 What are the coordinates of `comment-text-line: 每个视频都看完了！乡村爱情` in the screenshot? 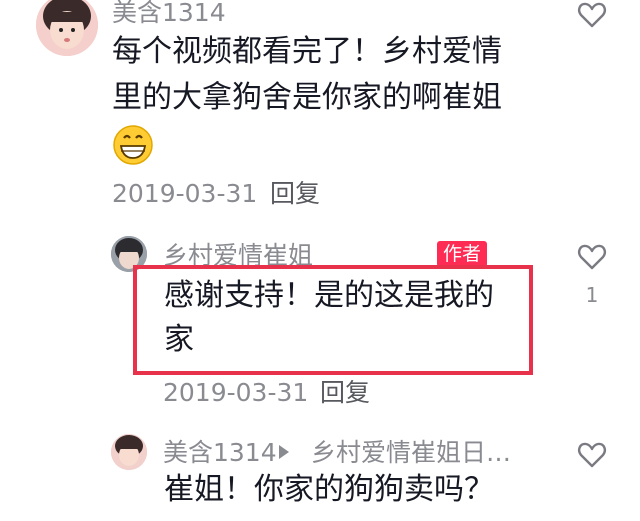 It's located at (307, 51).